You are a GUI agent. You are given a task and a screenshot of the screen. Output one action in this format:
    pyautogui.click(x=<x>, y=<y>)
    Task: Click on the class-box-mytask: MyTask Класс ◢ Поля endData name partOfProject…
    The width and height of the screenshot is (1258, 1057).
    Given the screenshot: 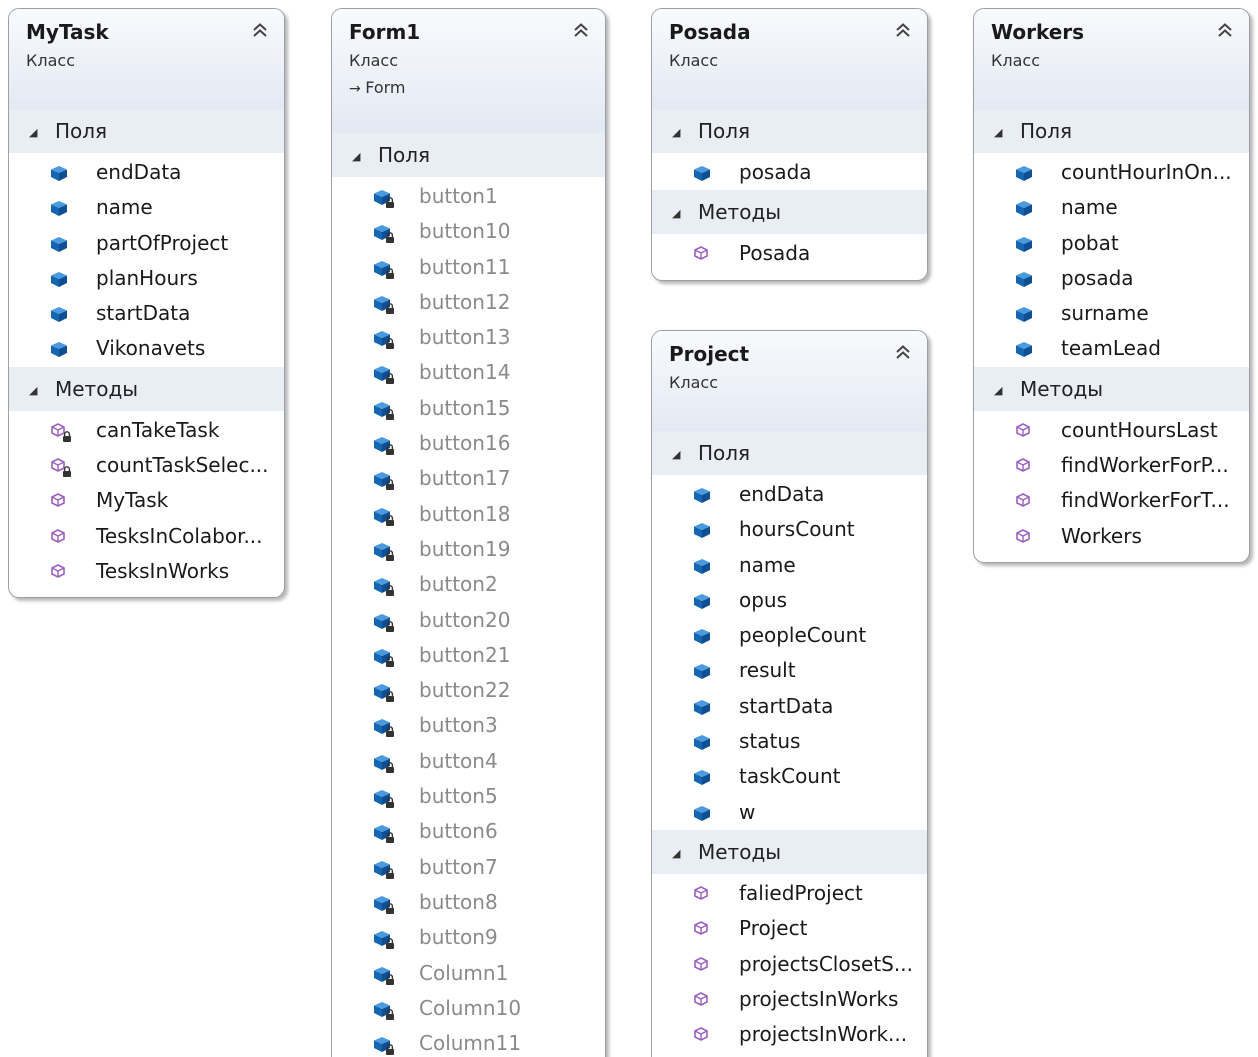 What is the action you would take?
    pyautogui.click(x=146, y=303)
    